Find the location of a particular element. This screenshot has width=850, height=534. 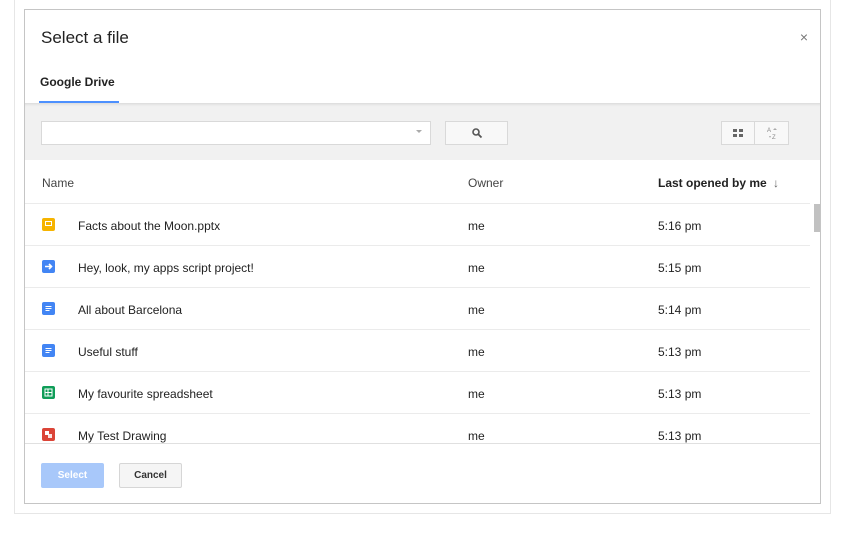

file-row: Facts about the Moon.pptx me 5:16 pm is located at coordinates (417, 224).